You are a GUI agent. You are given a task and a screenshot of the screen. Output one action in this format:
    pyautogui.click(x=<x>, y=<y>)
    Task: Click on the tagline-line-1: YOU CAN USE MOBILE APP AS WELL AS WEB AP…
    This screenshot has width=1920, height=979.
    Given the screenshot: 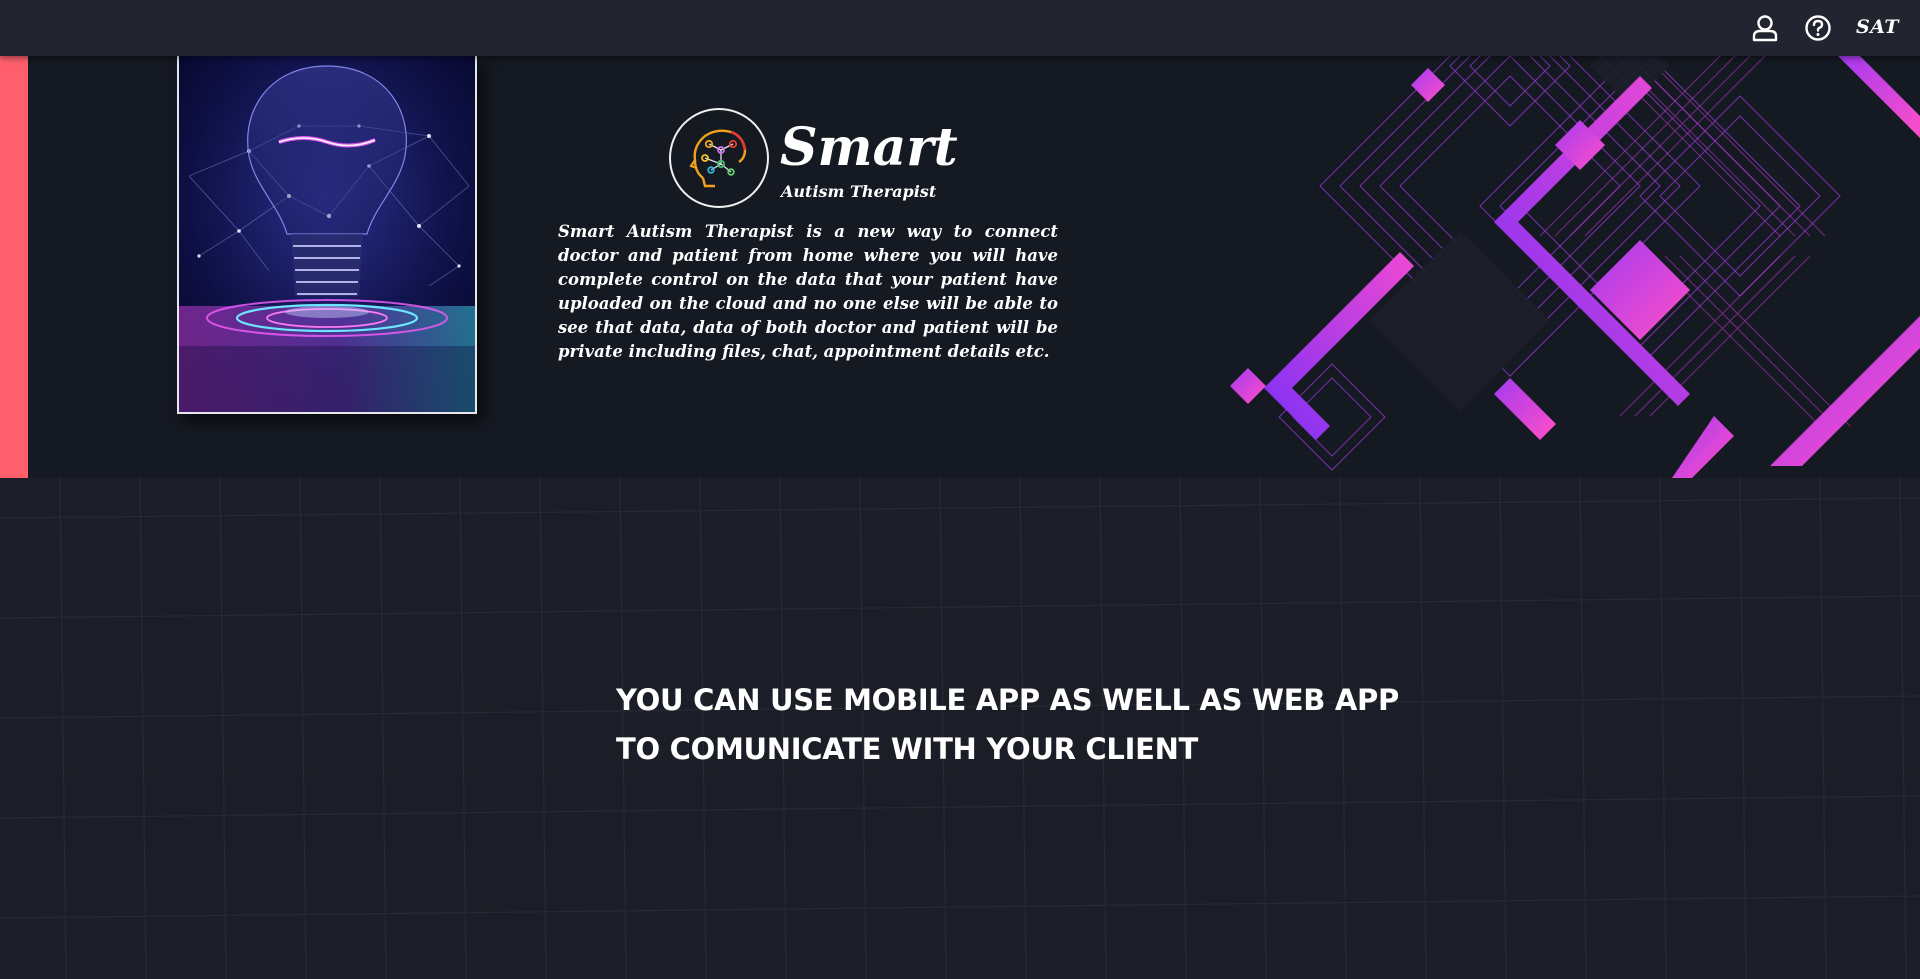 What is the action you would take?
    pyautogui.click(x=1007, y=700)
    